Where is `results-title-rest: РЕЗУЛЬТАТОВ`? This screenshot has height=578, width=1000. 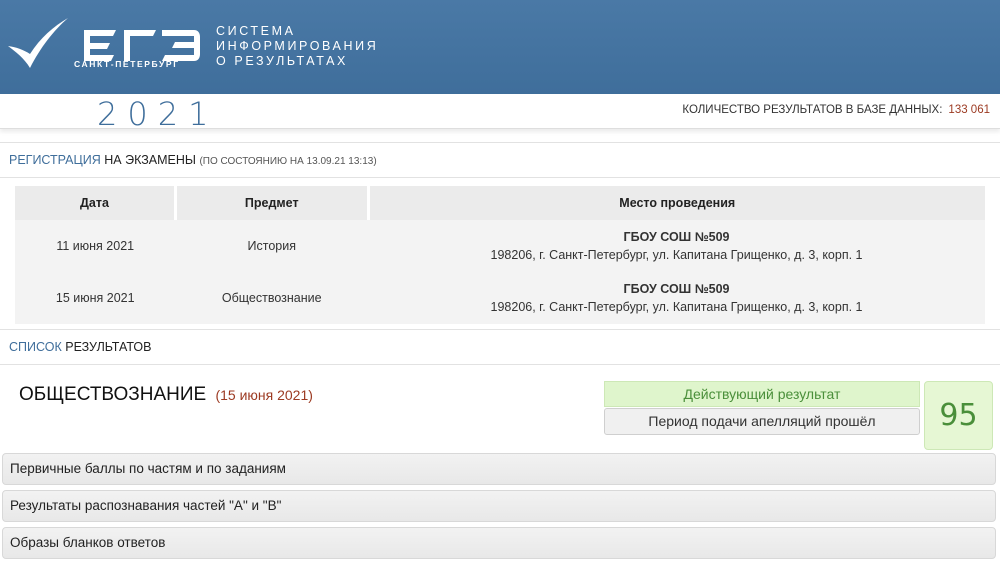
results-title-rest: РЕЗУЛЬТАТОВ is located at coordinates (108, 347).